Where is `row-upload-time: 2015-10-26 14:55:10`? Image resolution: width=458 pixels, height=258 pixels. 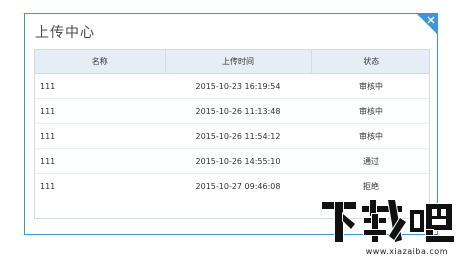 row-upload-time: 2015-10-26 14:55:10 is located at coordinates (238, 161).